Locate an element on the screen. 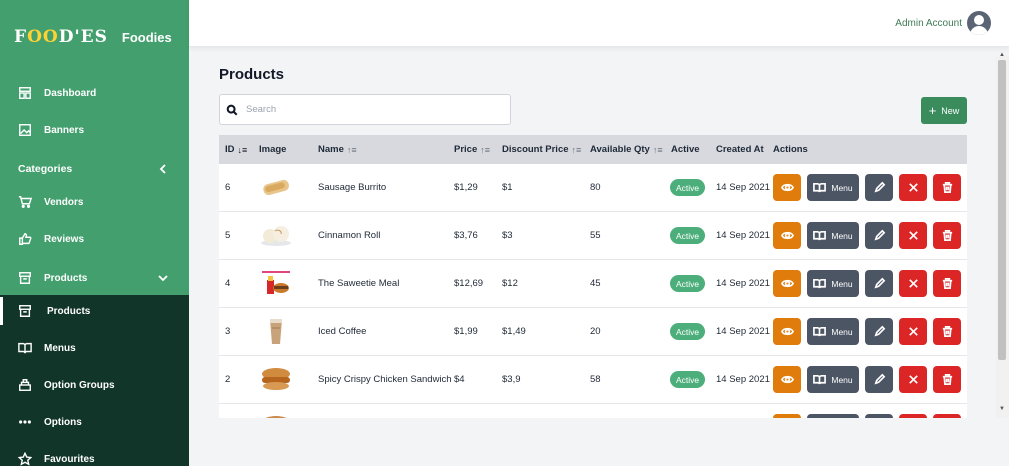 The width and height of the screenshot is (1009, 466). status-badge: Active is located at coordinates (688, 187).